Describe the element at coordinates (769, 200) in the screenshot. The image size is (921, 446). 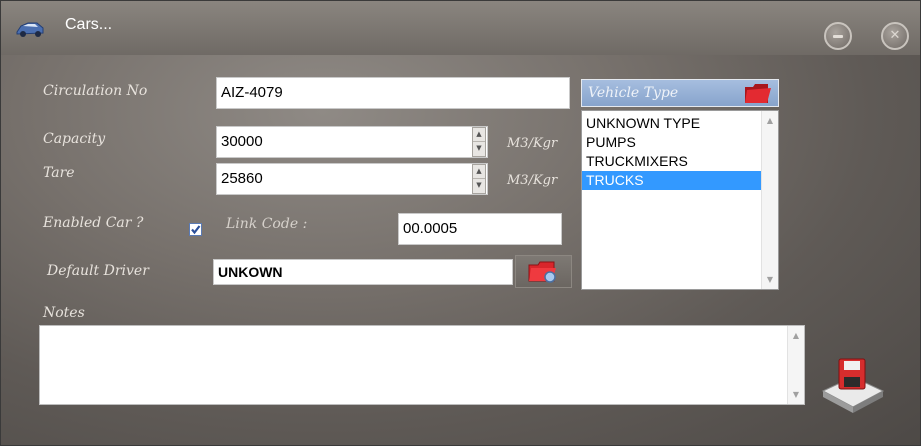
I see `vehicle-type-scrollbar: ▲ ▼` at that location.